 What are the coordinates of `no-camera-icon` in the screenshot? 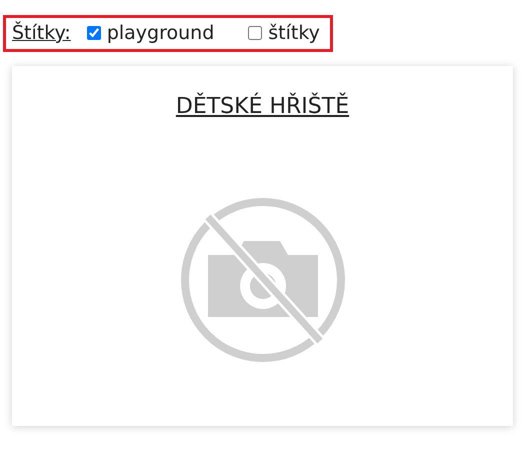 It's located at (263, 280).